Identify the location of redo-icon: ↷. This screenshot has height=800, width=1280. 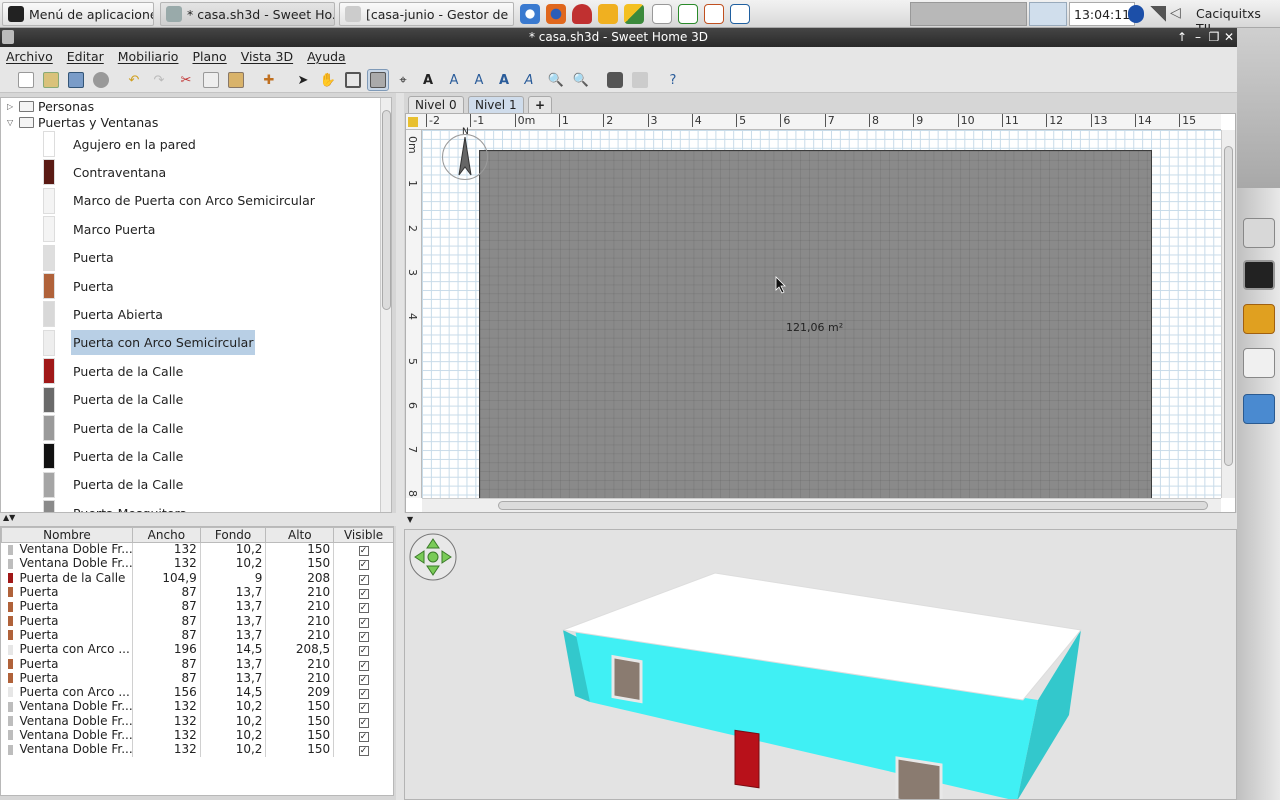
(159, 80).